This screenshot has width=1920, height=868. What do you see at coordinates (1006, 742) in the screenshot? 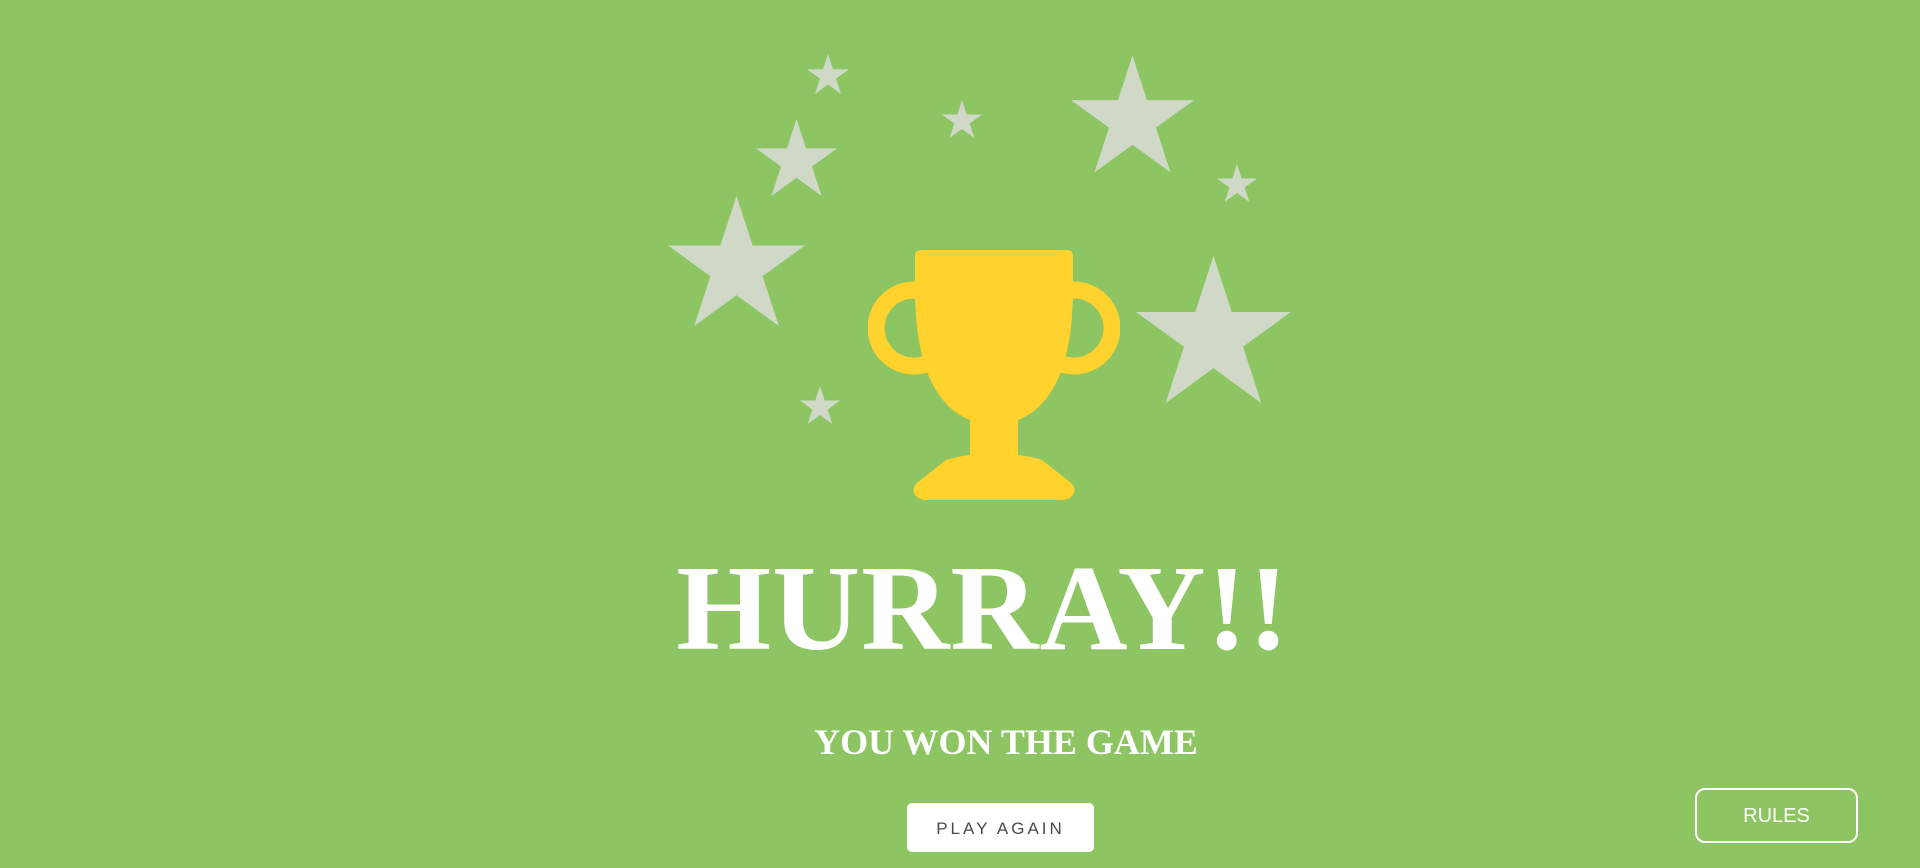
I see `win-message: YOU WON THE GAME` at bounding box center [1006, 742].